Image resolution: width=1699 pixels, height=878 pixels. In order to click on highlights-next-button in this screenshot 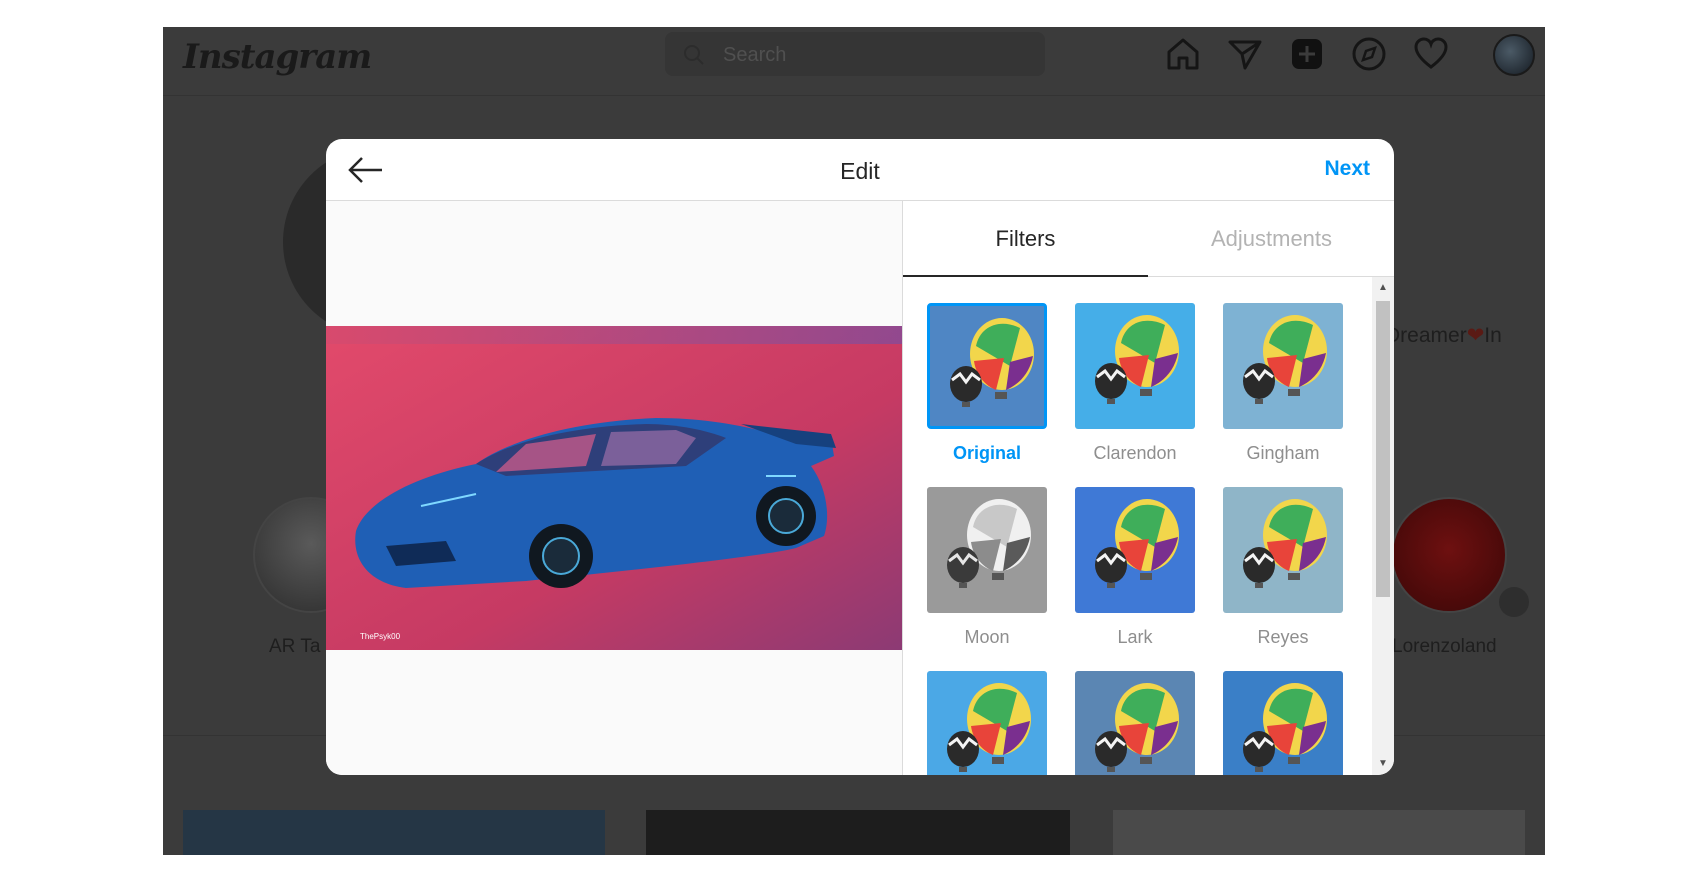, I will do `click(1514, 602)`.